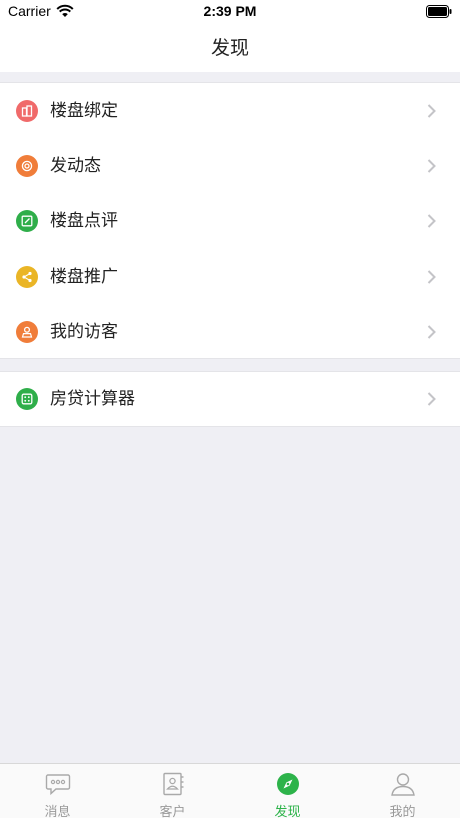  I want to click on page-title: 发现, so click(229, 48).